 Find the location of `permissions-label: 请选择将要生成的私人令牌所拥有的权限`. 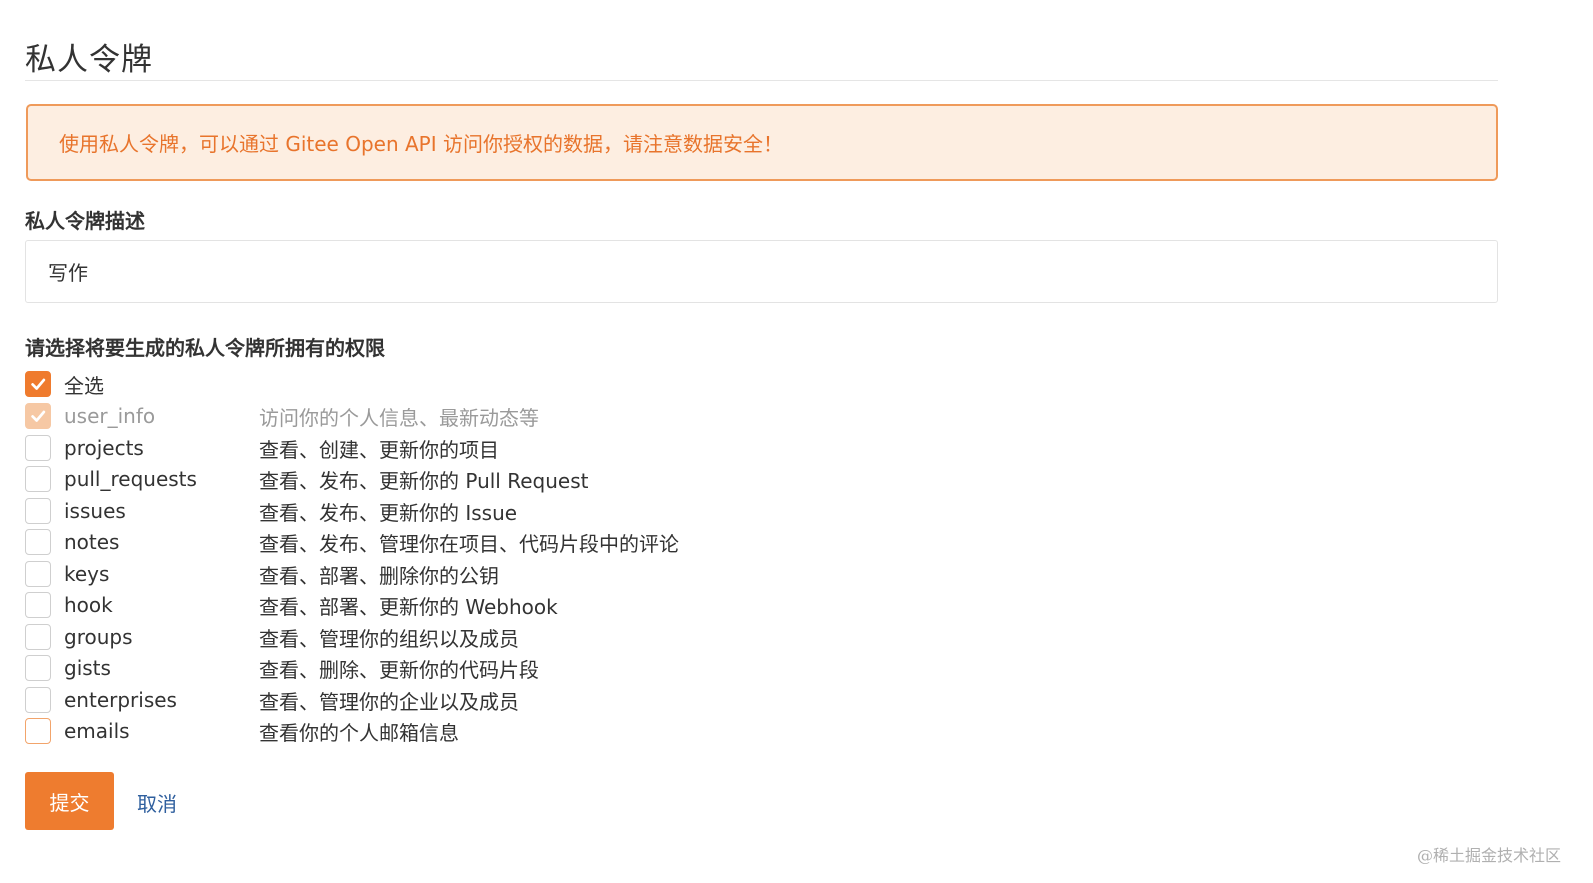

permissions-label: 请选择将要生成的私人令牌所拥有的权限 is located at coordinates (205, 348).